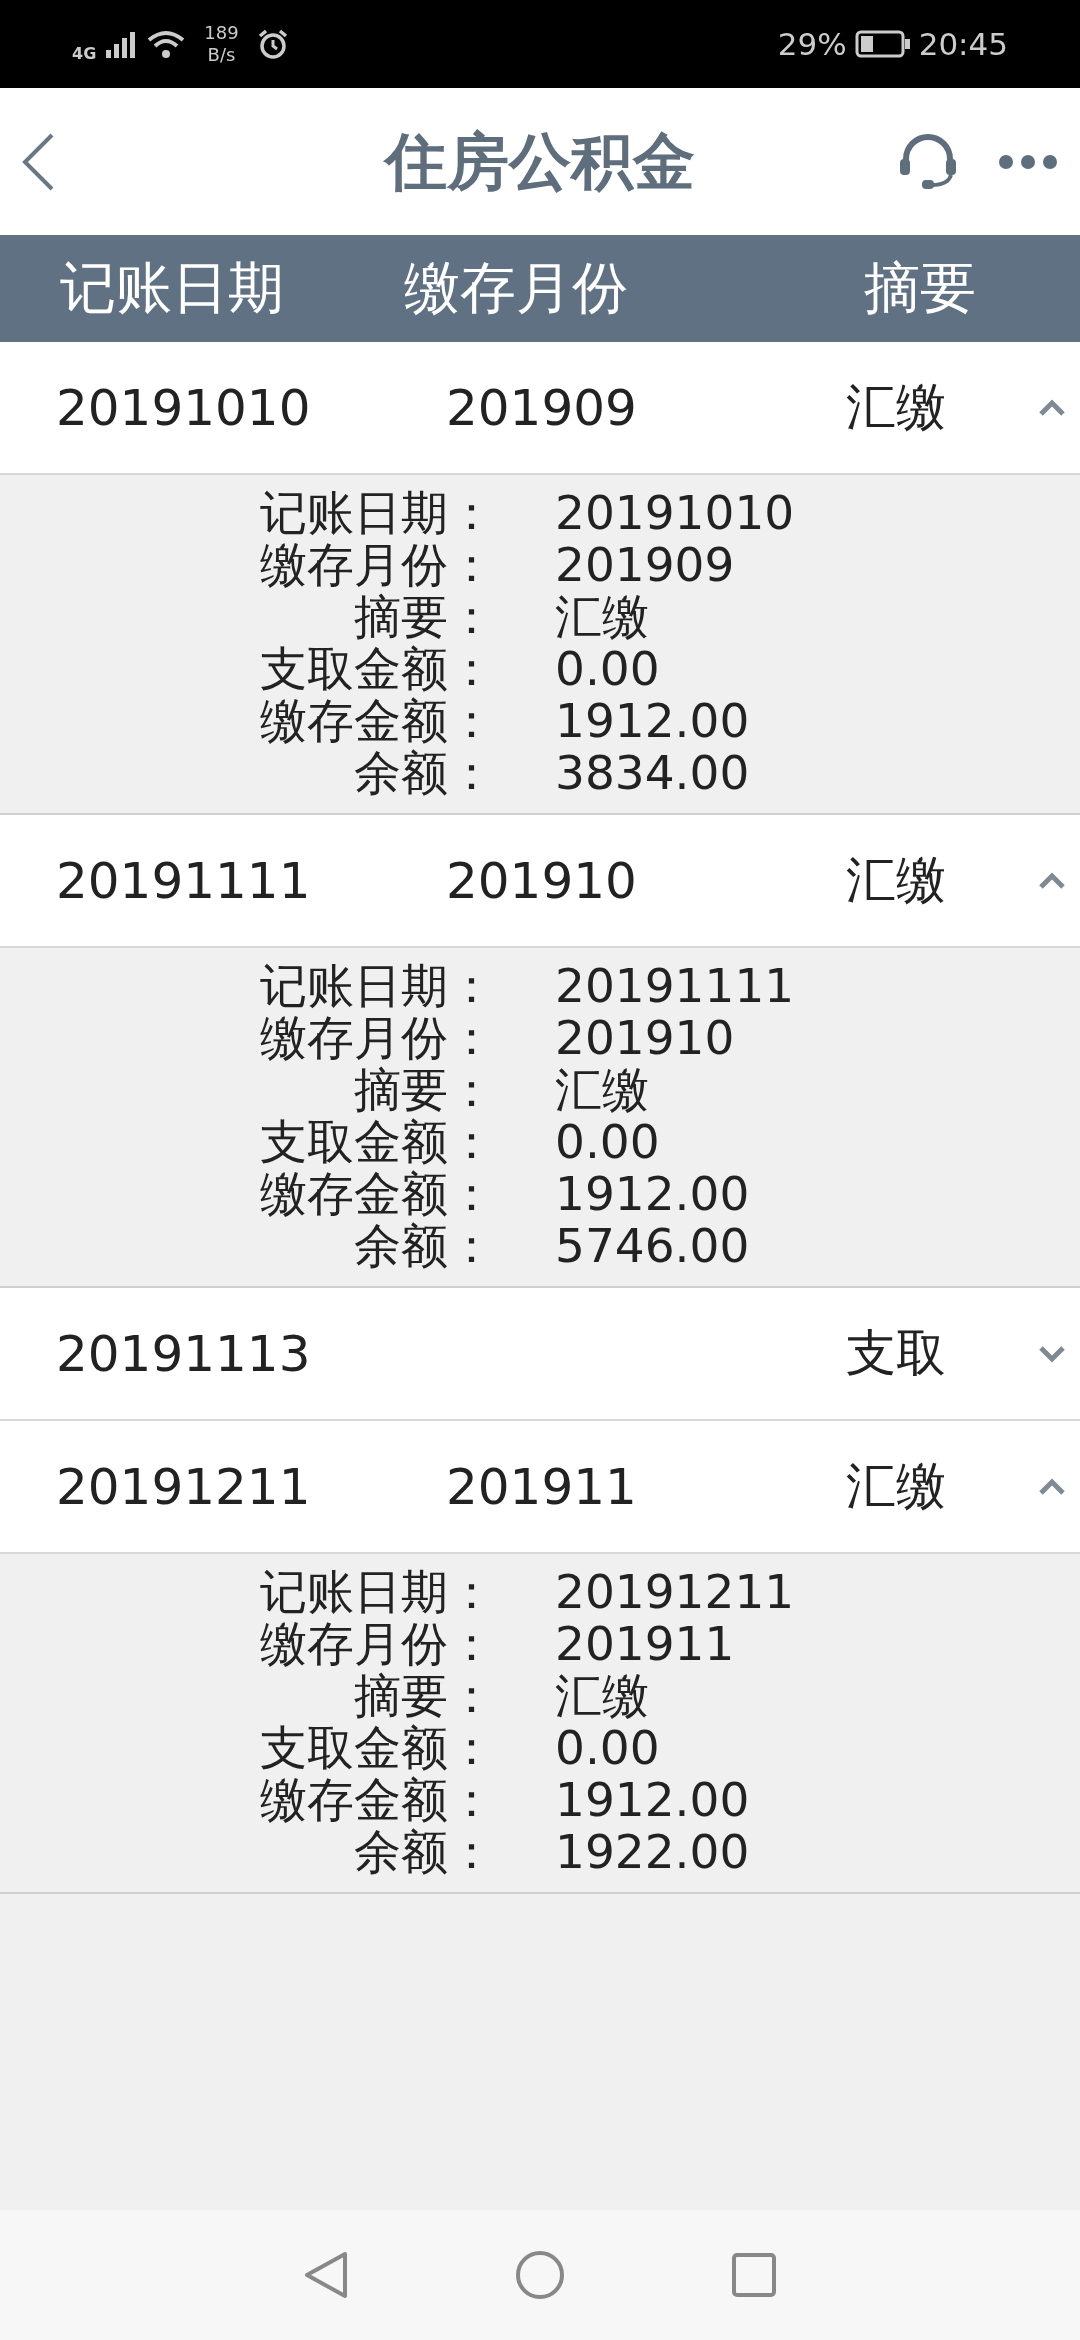  What do you see at coordinates (172, 287) in the screenshot?
I see `column-header: 记账日期` at bounding box center [172, 287].